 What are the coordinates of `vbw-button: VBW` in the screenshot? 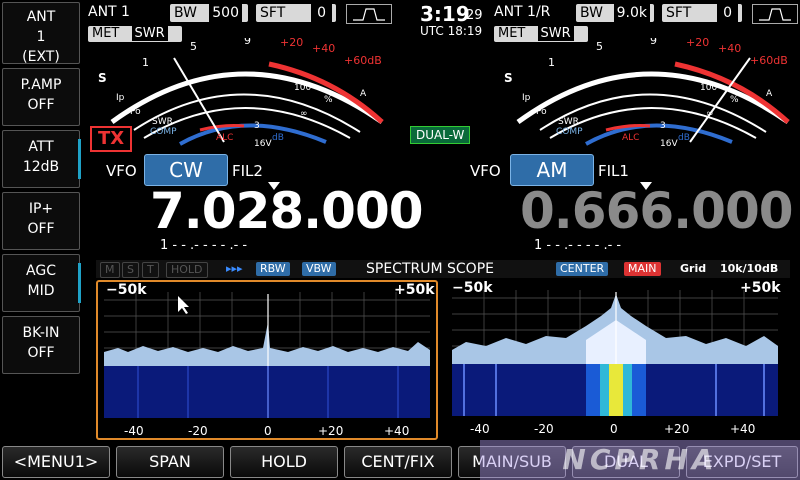 It's located at (319, 269).